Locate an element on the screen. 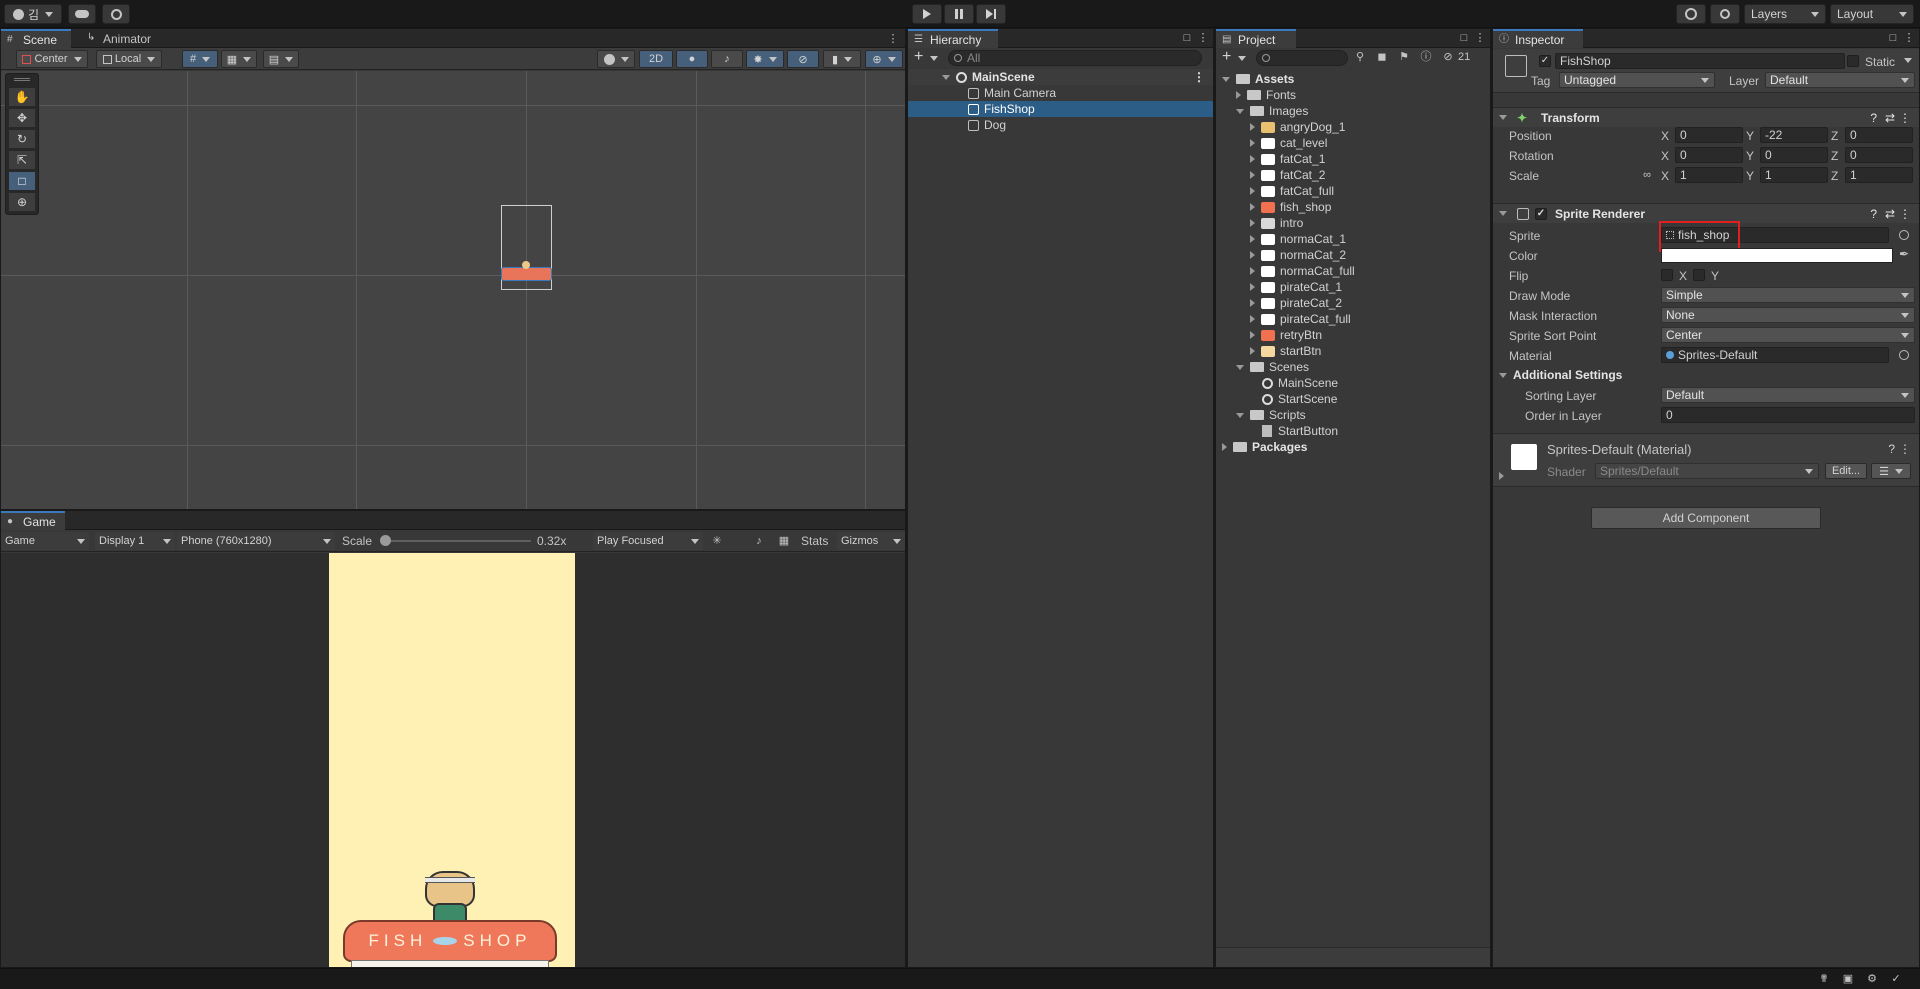 The width and height of the screenshot is (1920, 989). space-dropdown: Local is located at coordinates (129, 59).